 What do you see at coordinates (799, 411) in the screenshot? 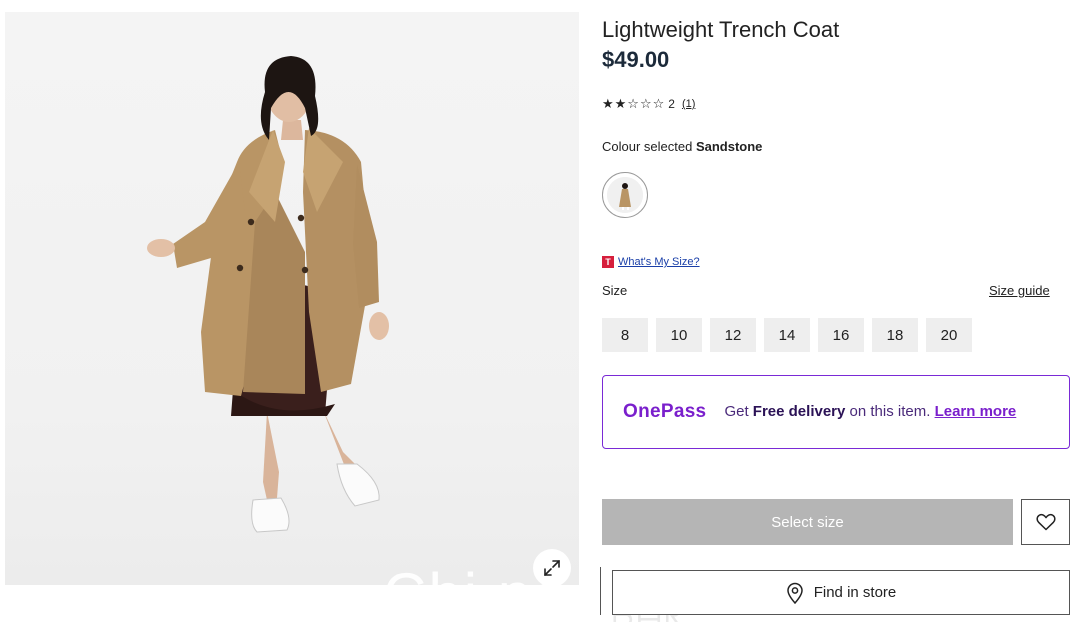
I see `onepass-free-delivery: Free delivery` at bounding box center [799, 411].